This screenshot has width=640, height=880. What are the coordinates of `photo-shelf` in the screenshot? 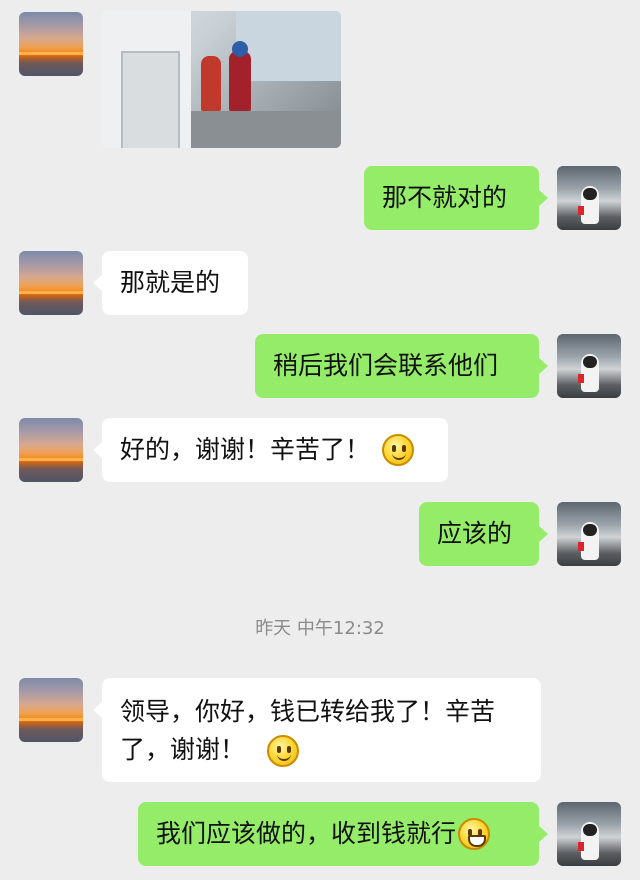 It's located at (288, 46).